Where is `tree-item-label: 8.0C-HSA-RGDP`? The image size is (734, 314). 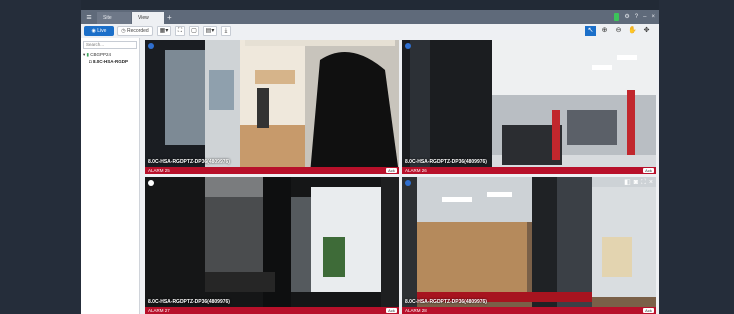 tree-item-label: 8.0C-HSA-RGDP is located at coordinates (110, 61).